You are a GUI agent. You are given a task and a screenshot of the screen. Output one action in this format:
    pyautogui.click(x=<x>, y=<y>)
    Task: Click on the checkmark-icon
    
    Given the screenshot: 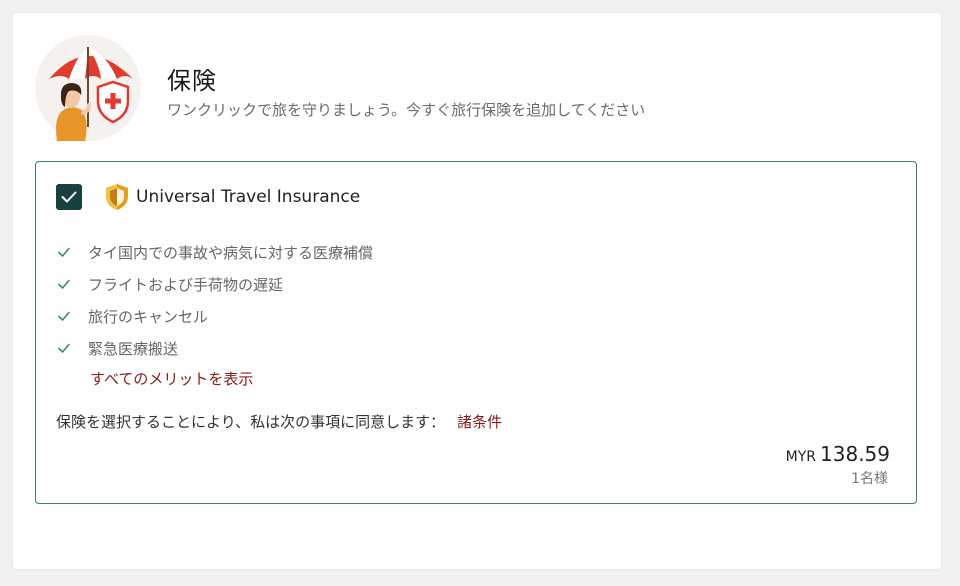 What is the action you would take?
    pyautogui.click(x=69, y=197)
    